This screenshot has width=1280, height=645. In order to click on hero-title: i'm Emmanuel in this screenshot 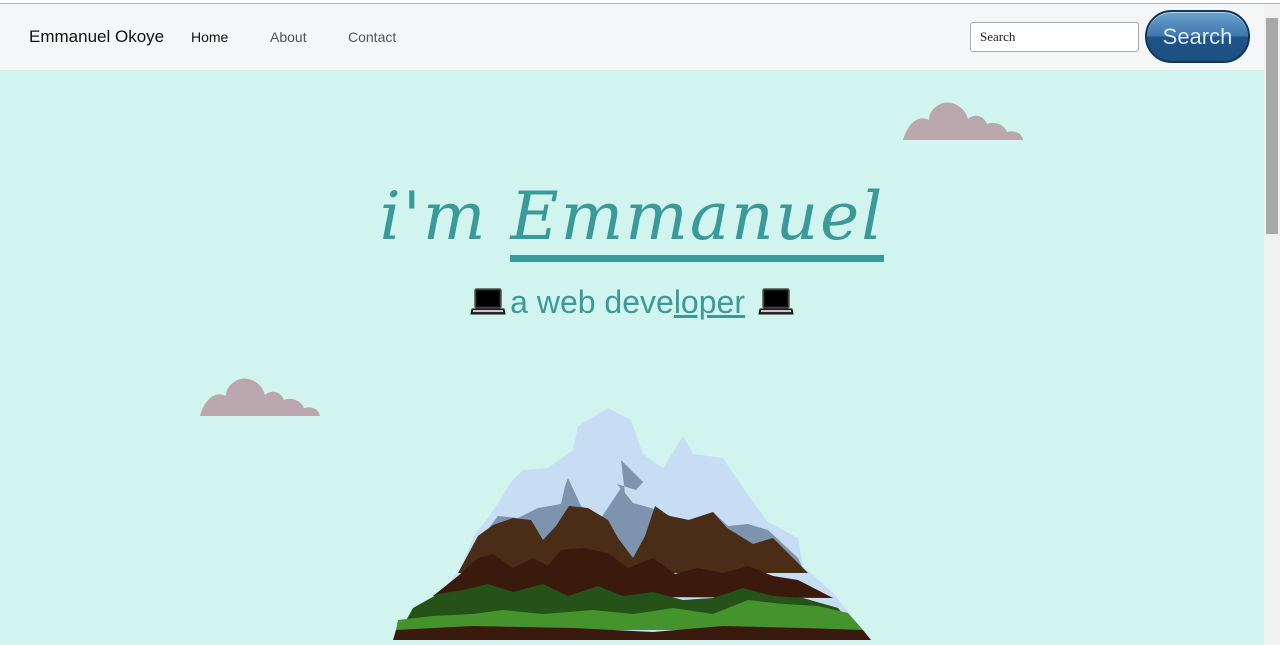, I will do `click(632, 220)`.